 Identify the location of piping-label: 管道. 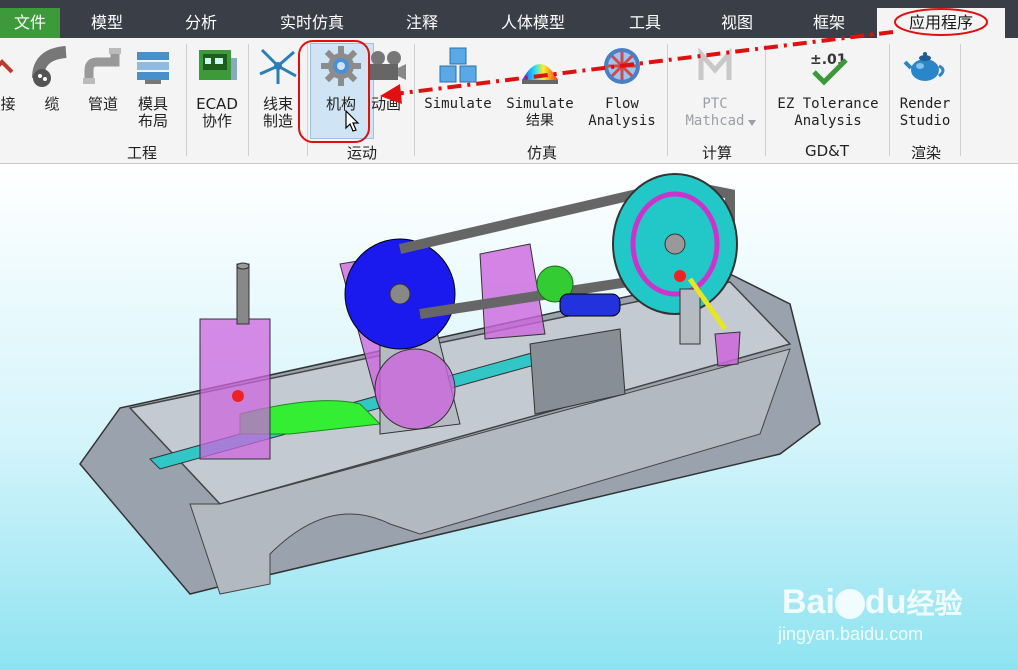
(102, 104).